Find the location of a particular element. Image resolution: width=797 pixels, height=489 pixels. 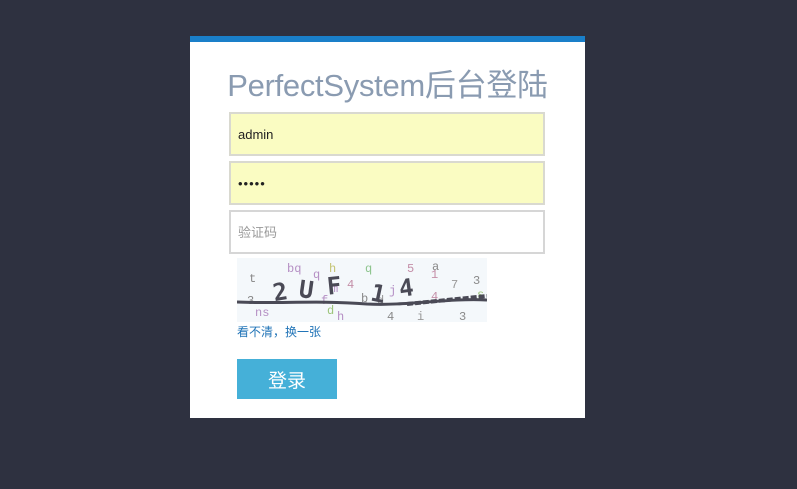

password-input is located at coordinates (387, 183).